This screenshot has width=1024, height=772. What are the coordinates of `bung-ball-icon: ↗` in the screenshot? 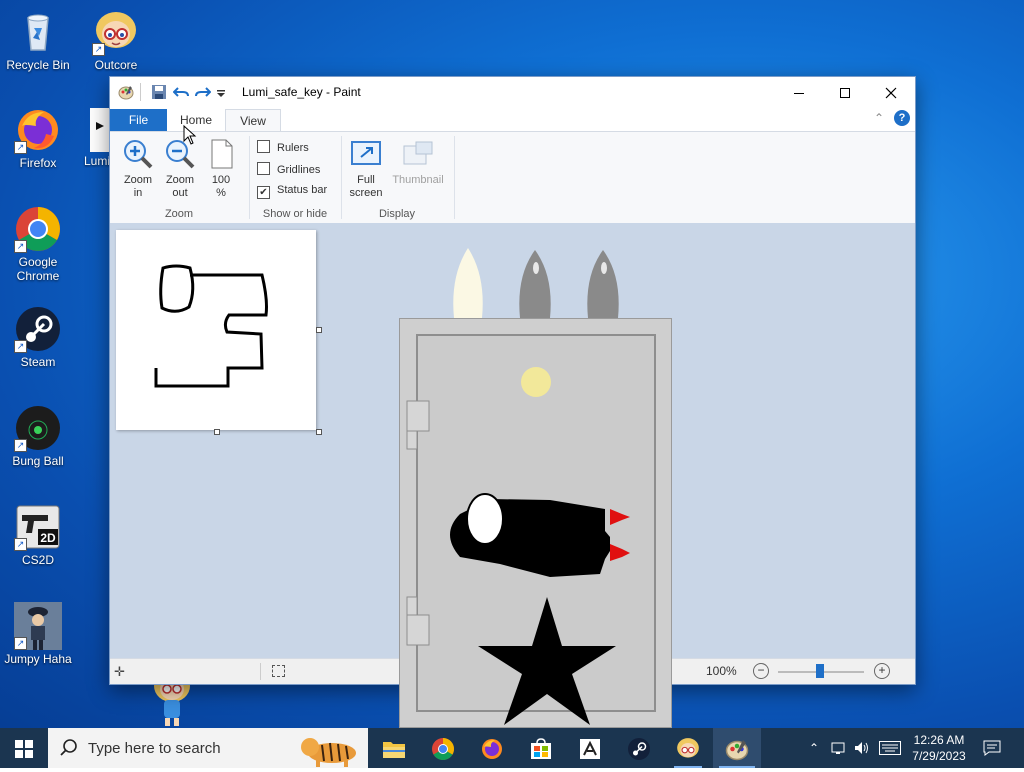 It's located at (38, 428).